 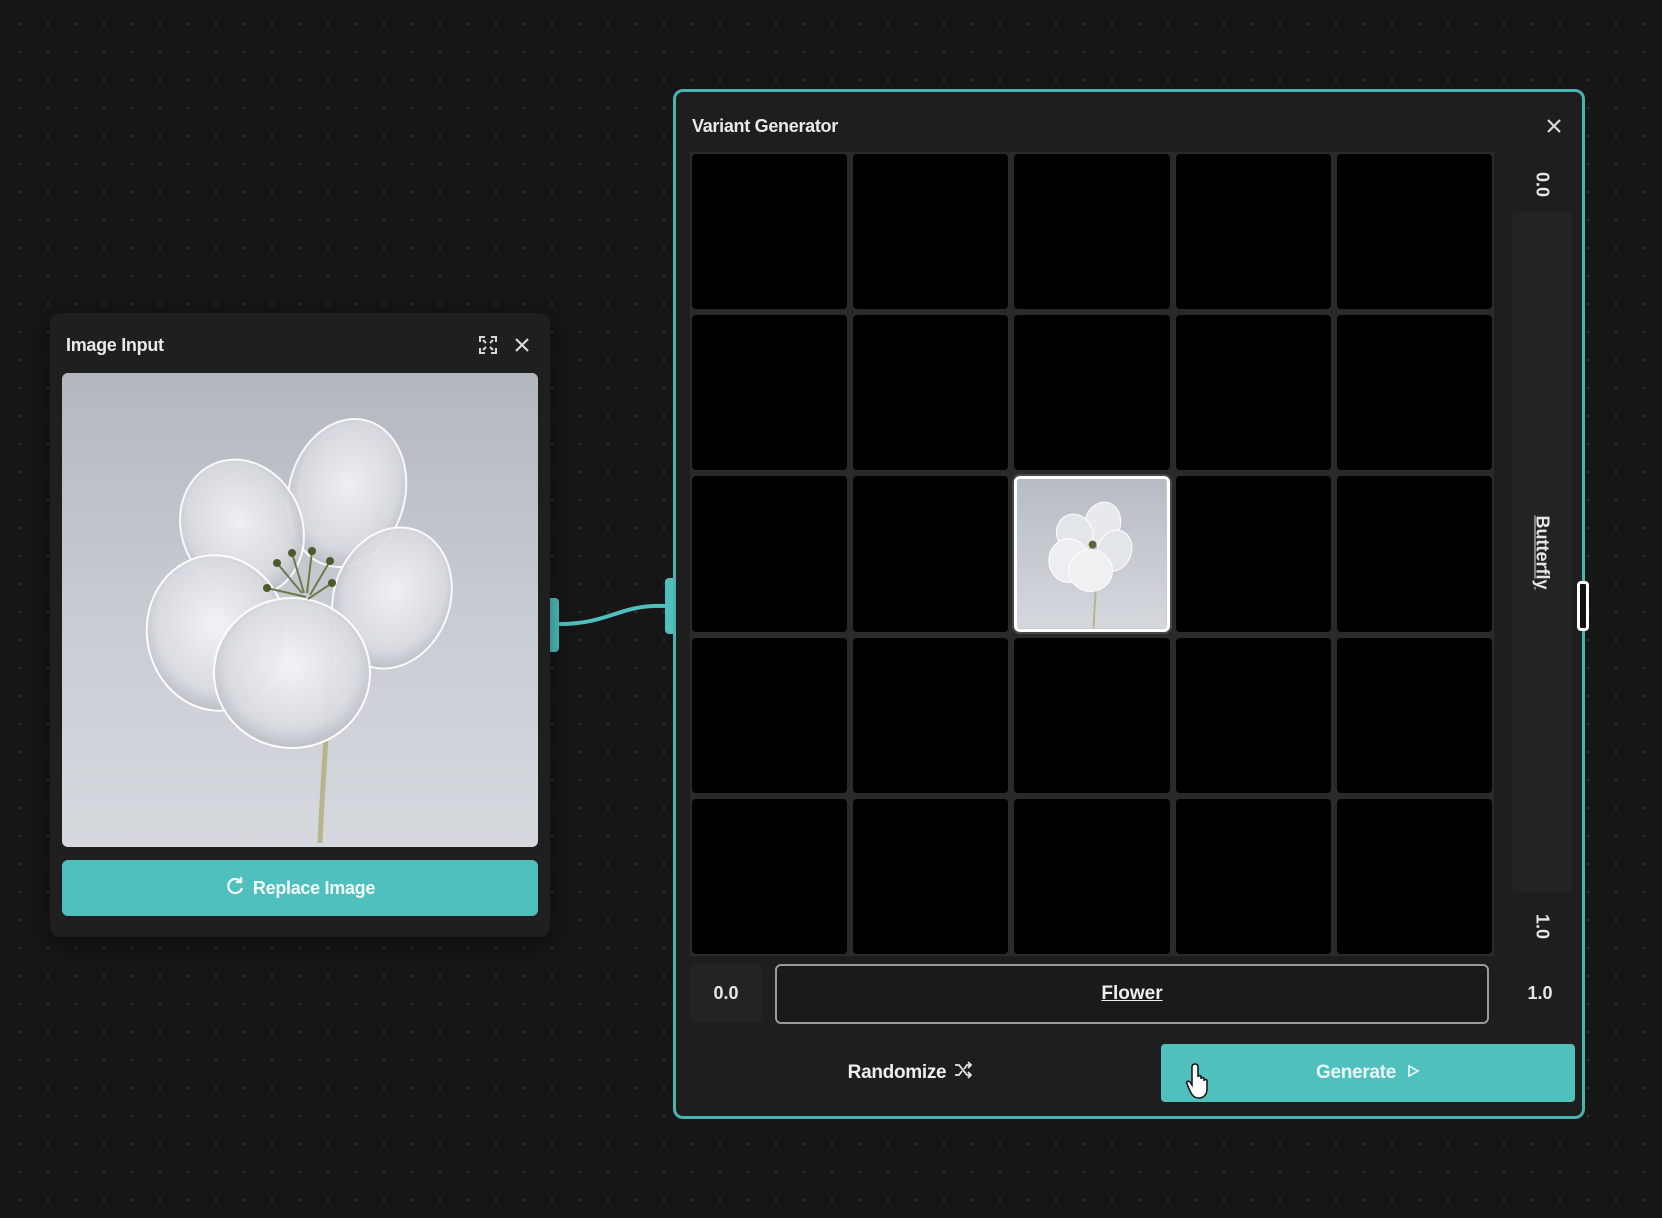 What do you see at coordinates (235, 888) in the screenshot?
I see `refresh-icon` at bounding box center [235, 888].